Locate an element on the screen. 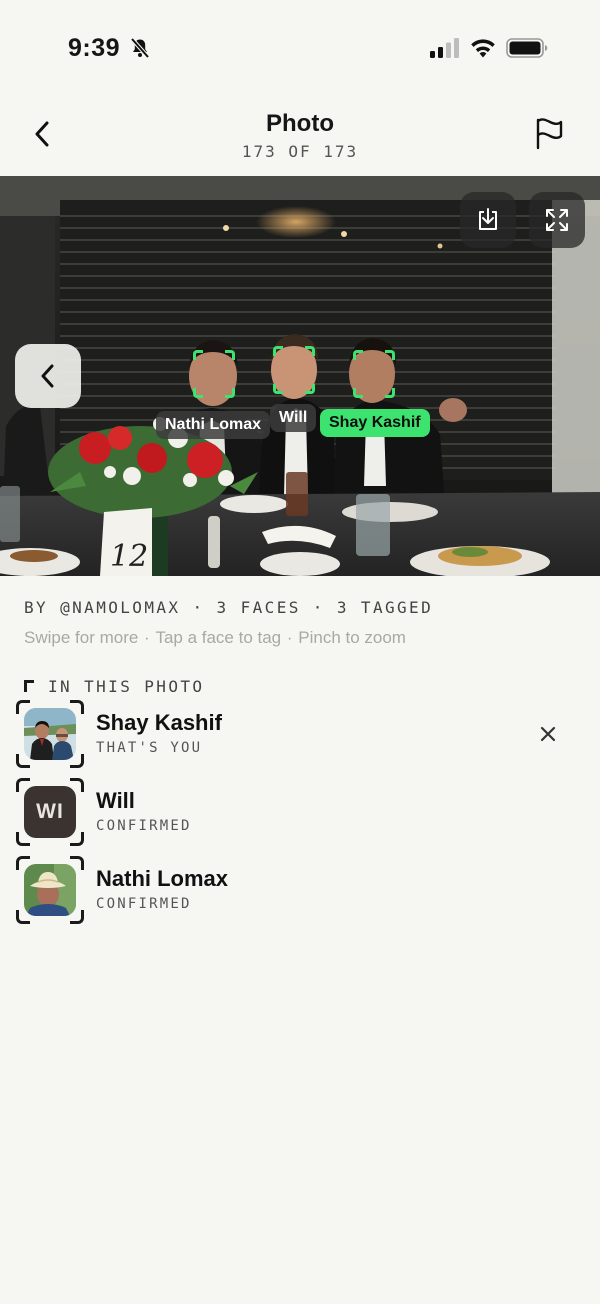 This screenshot has height=1304, width=600. hint-tap: Tap a face to tag is located at coordinates (218, 637).